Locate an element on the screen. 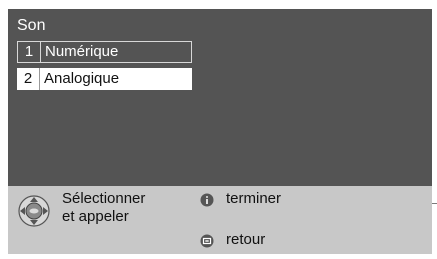 The height and width of the screenshot is (259, 437). info-icon is located at coordinates (207, 202).